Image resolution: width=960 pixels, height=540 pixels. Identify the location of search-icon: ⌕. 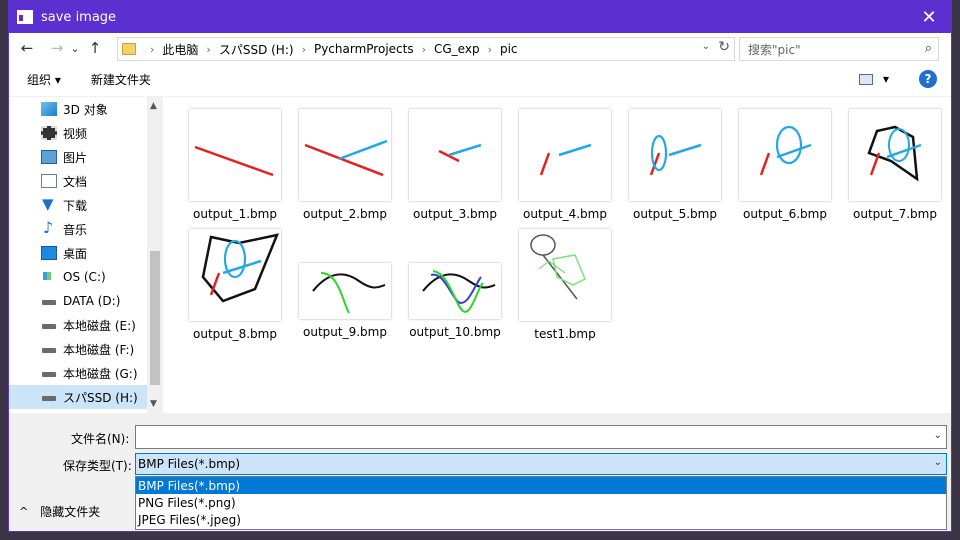
(928, 48).